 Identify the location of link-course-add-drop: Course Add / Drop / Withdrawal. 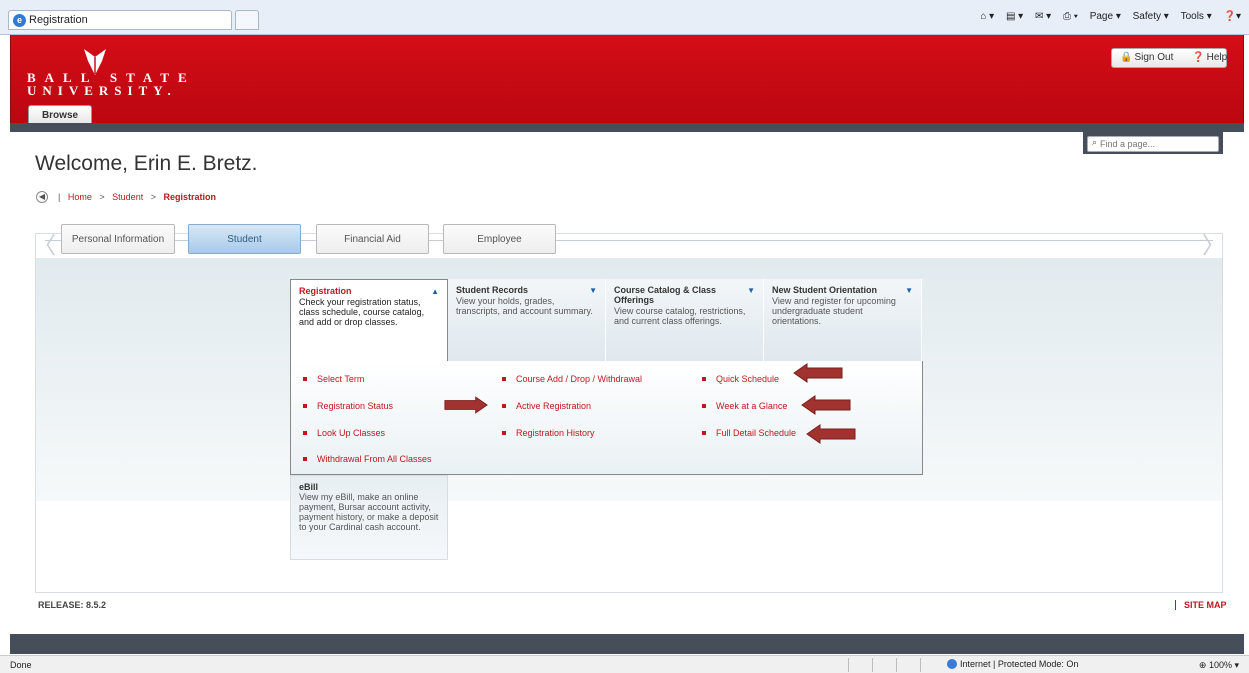
(571, 379).